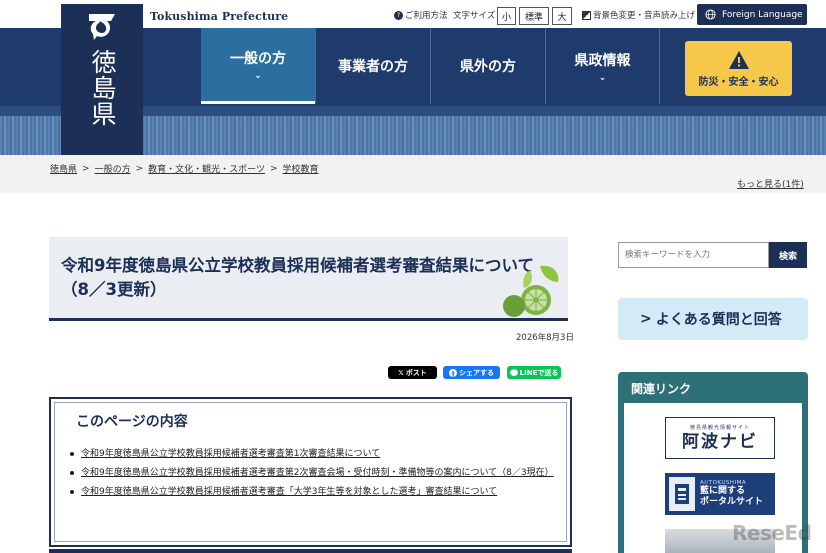  Describe the element at coordinates (476, 372) in the screenshot. I see `facebook-share-label: シェアする` at that location.